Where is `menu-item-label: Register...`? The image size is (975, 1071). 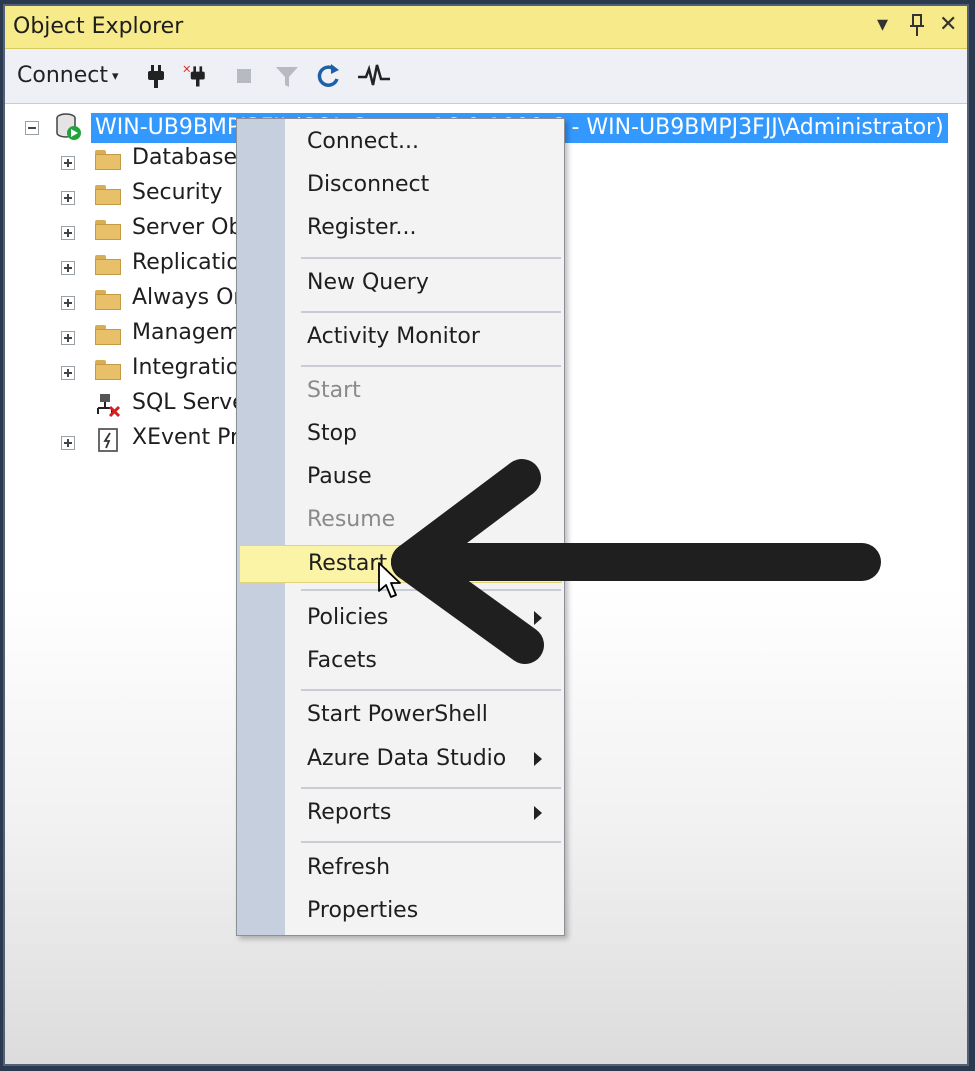 menu-item-label: Register... is located at coordinates (362, 227).